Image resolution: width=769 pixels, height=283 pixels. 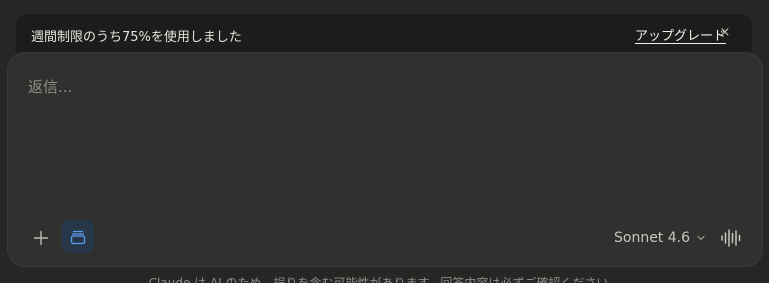 What do you see at coordinates (136, 37) in the screenshot?
I see `usage-limit-message: 週間制限のうち75%を使用しました` at bounding box center [136, 37].